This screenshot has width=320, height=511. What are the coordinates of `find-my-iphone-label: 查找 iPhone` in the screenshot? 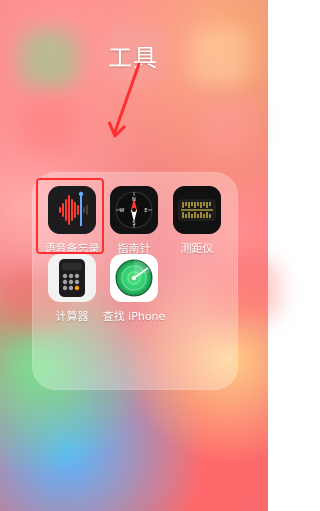 It's located at (134, 316).